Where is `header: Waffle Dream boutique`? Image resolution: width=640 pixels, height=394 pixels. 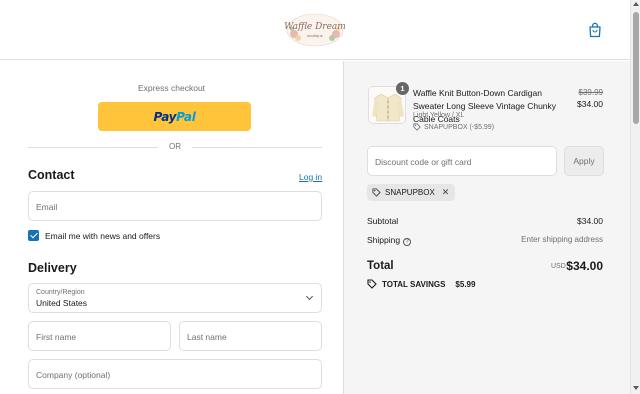
header: Waffle Dream boutique is located at coordinates (315, 30).